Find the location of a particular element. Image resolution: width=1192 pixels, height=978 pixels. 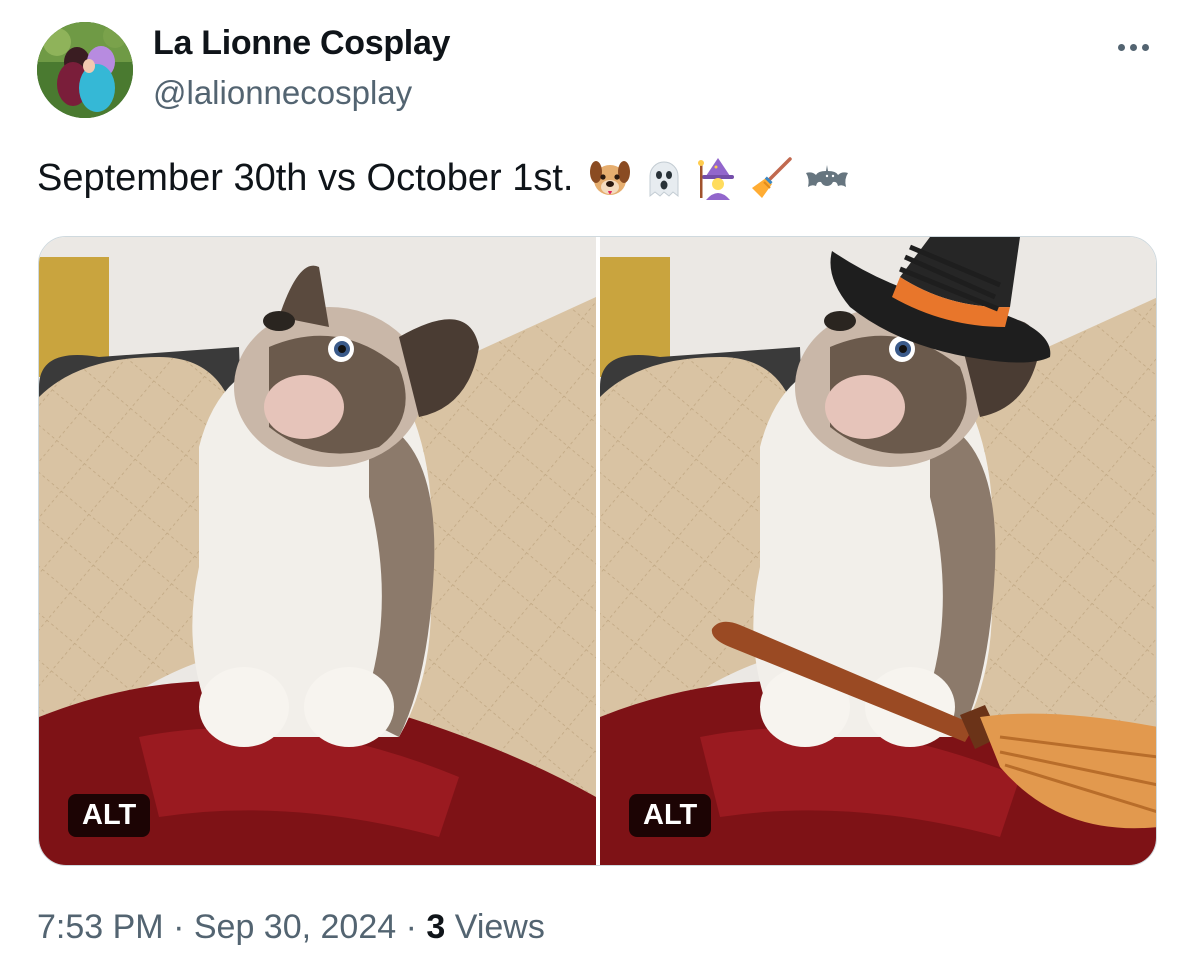

tweet-metadata: 7:53 PM · Sep 30, 2024 · 3 Views is located at coordinates (291, 927).